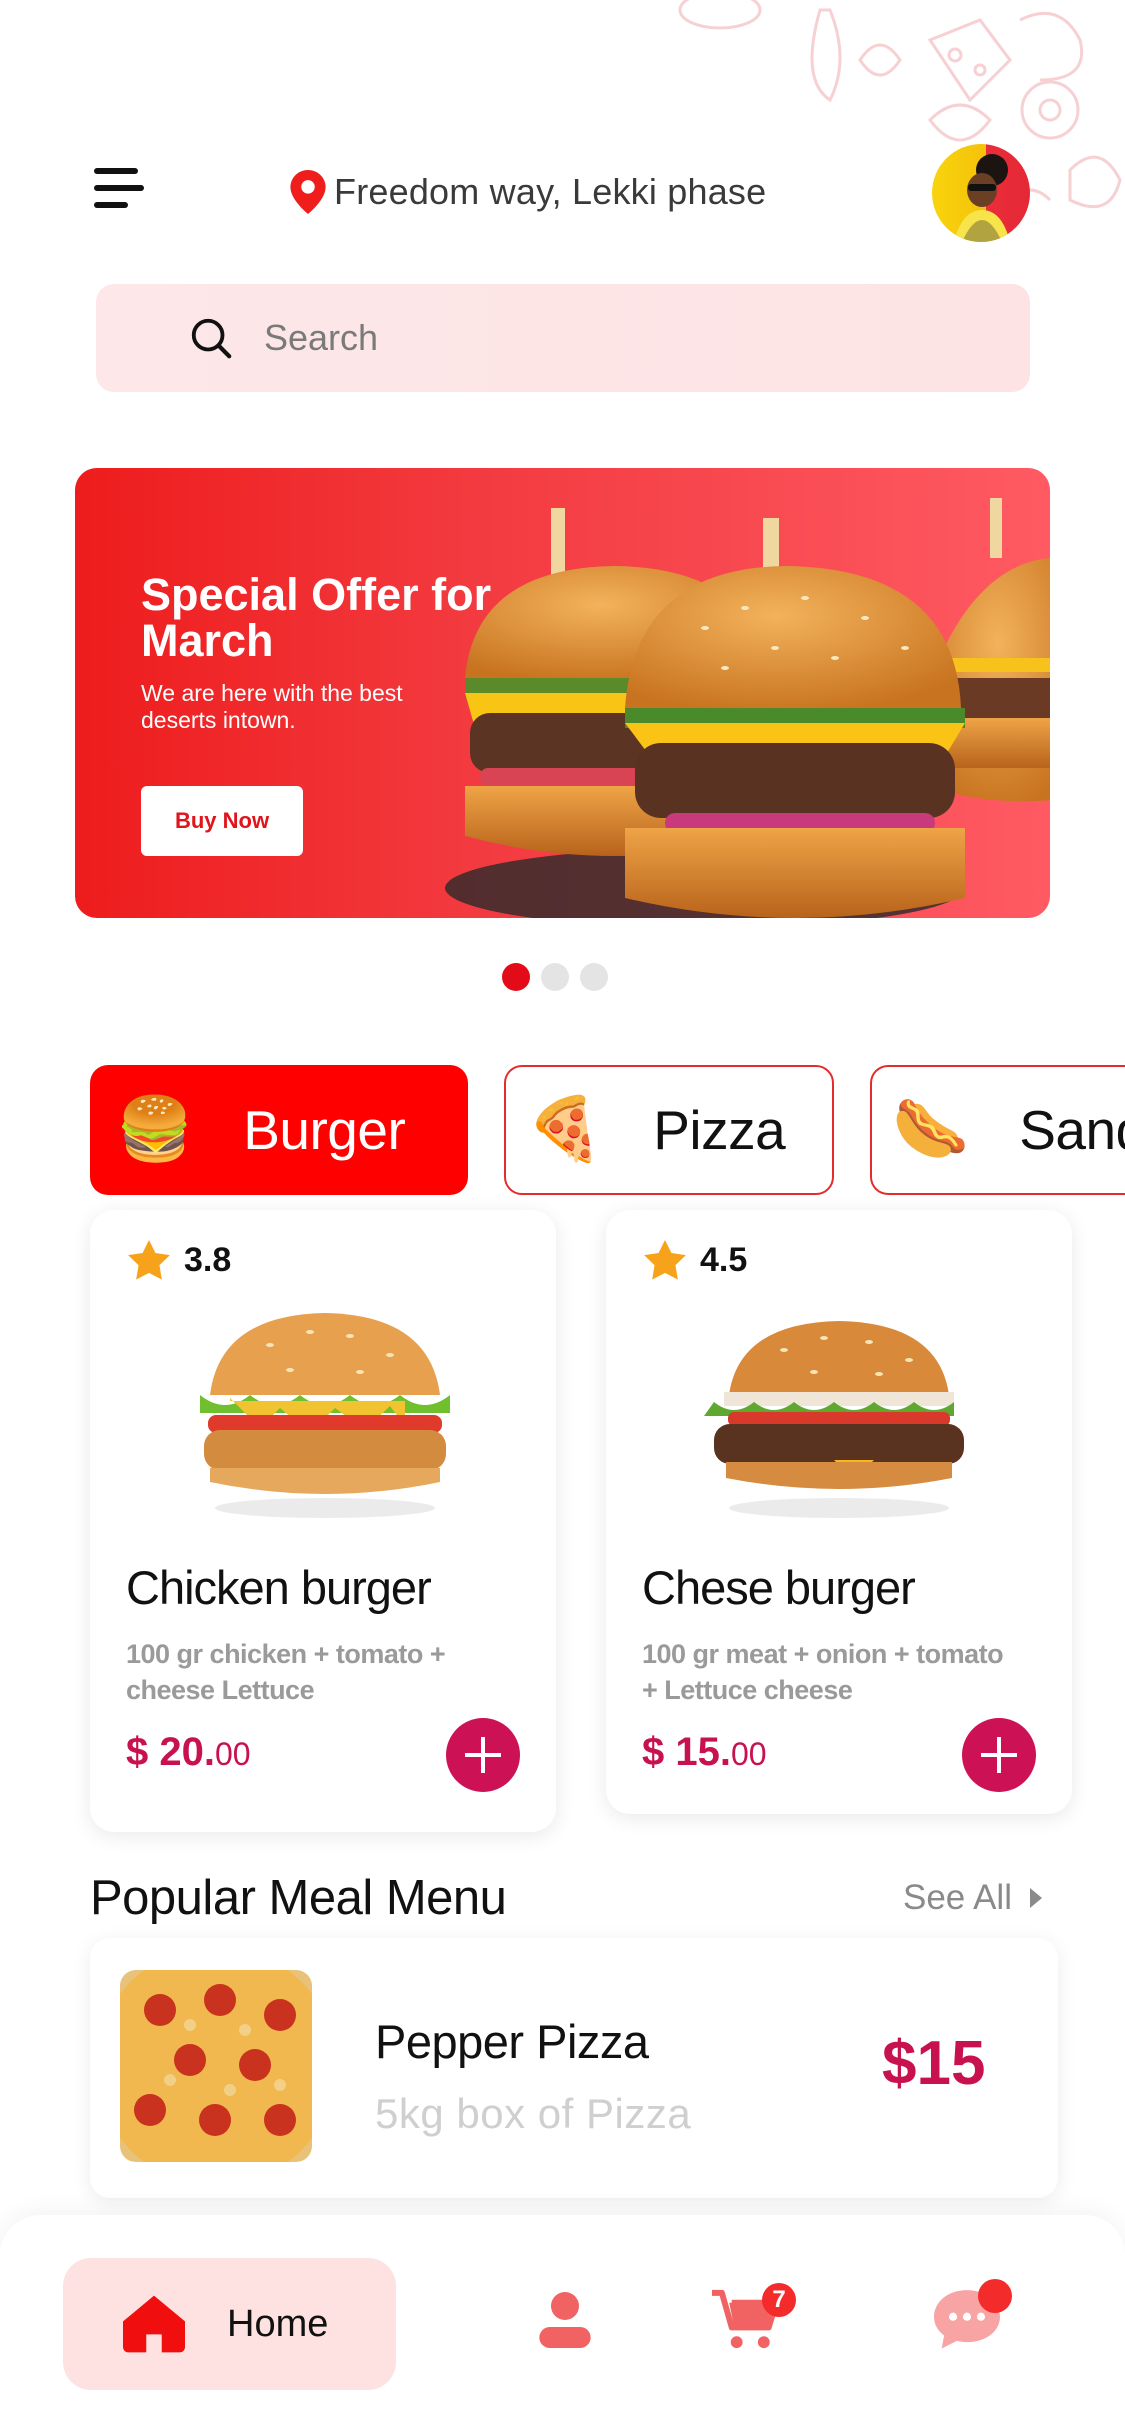 The image size is (1125, 2436). Describe the element at coordinates (216, 2066) in the screenshot. I see `pizza-image` at that location.